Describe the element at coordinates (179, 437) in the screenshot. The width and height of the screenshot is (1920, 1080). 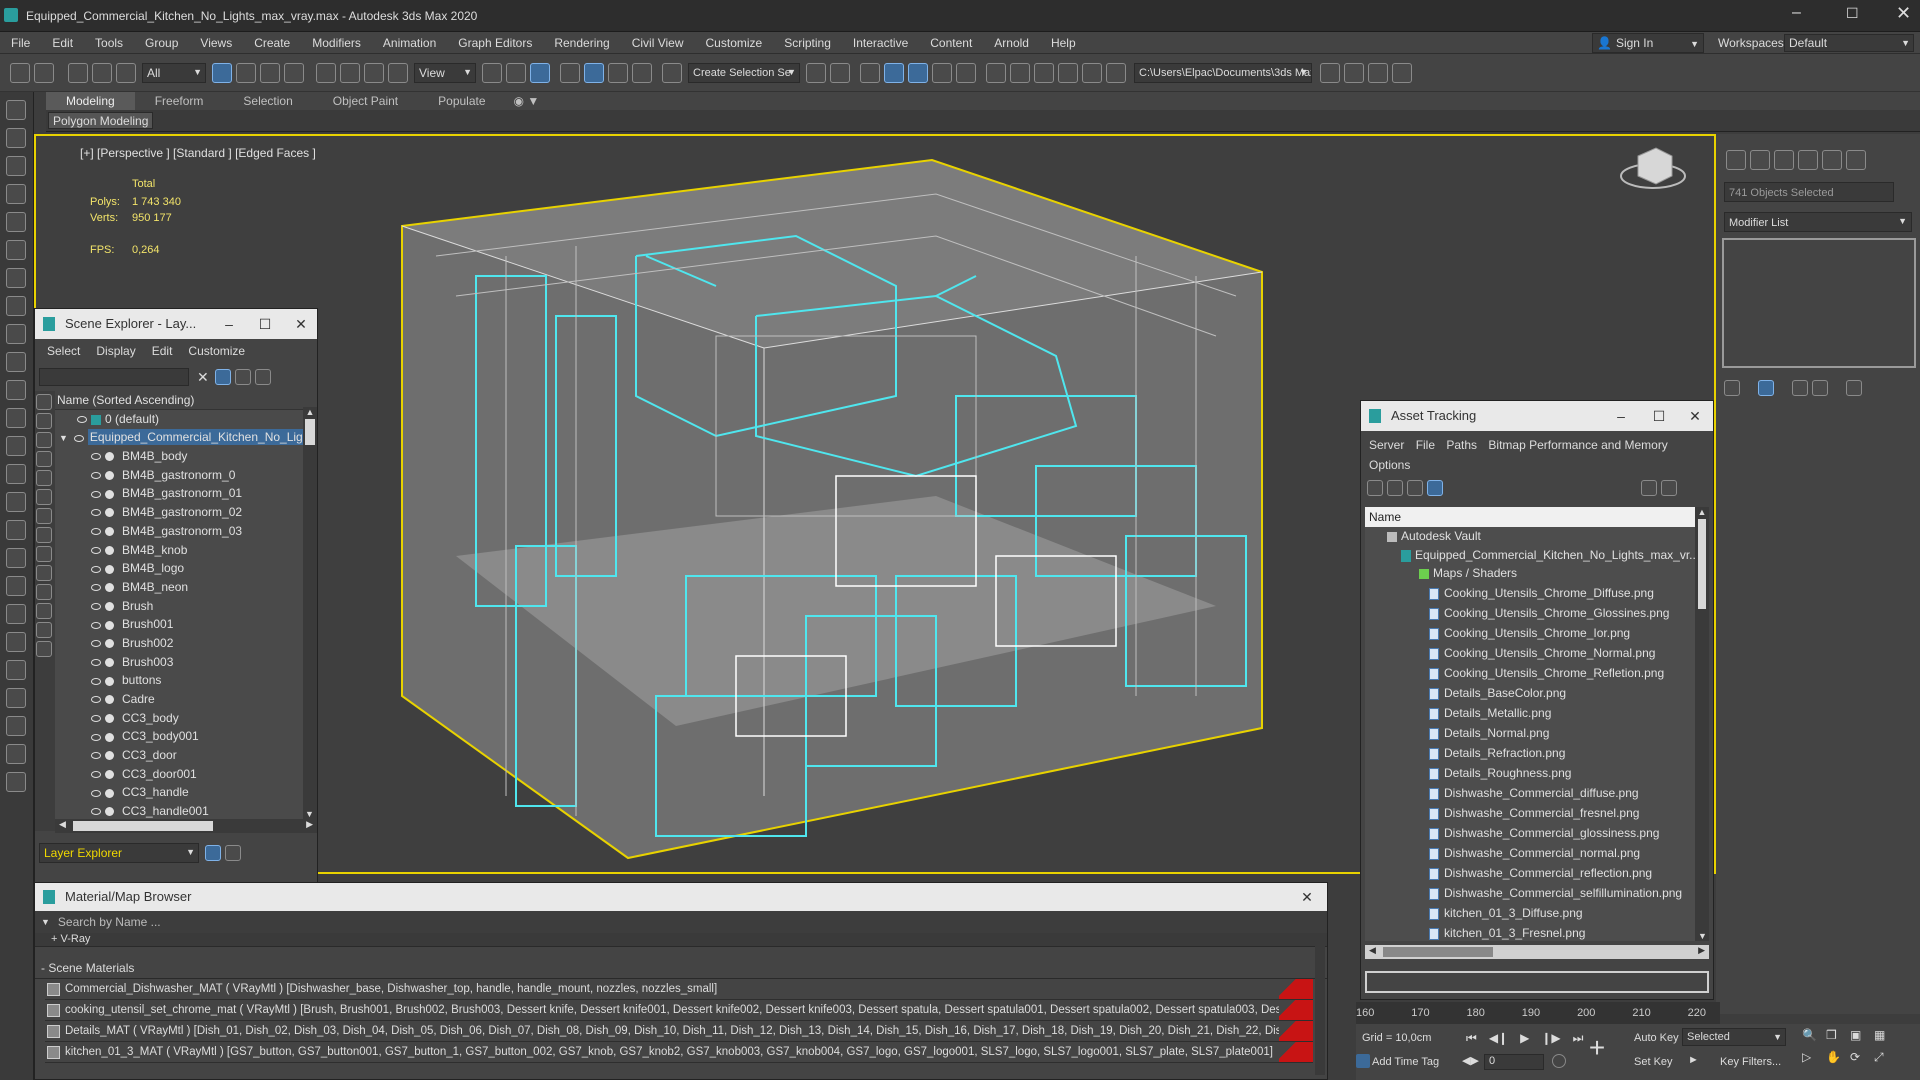
I see `layer-root-row: ▼ Equipped_Commercial_Kitchen_No_Lights` at that location.